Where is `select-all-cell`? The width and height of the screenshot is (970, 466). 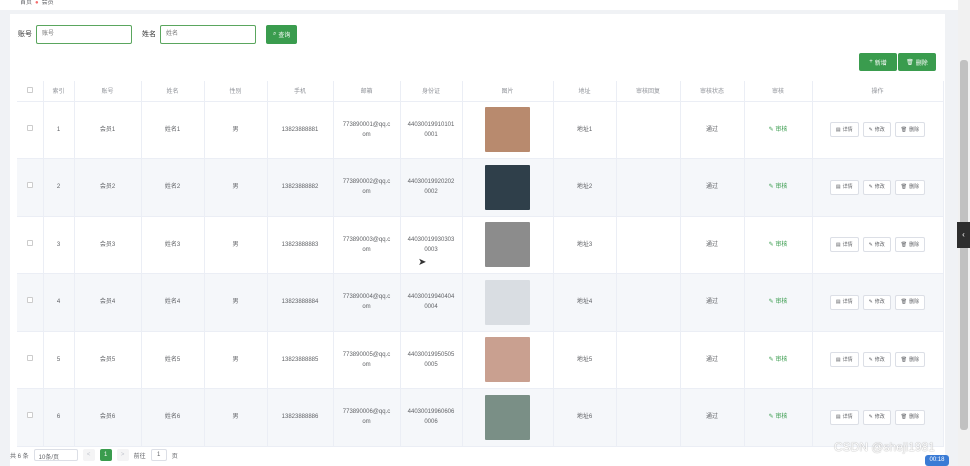 select-all-cell is located at coordinates (30, 91).